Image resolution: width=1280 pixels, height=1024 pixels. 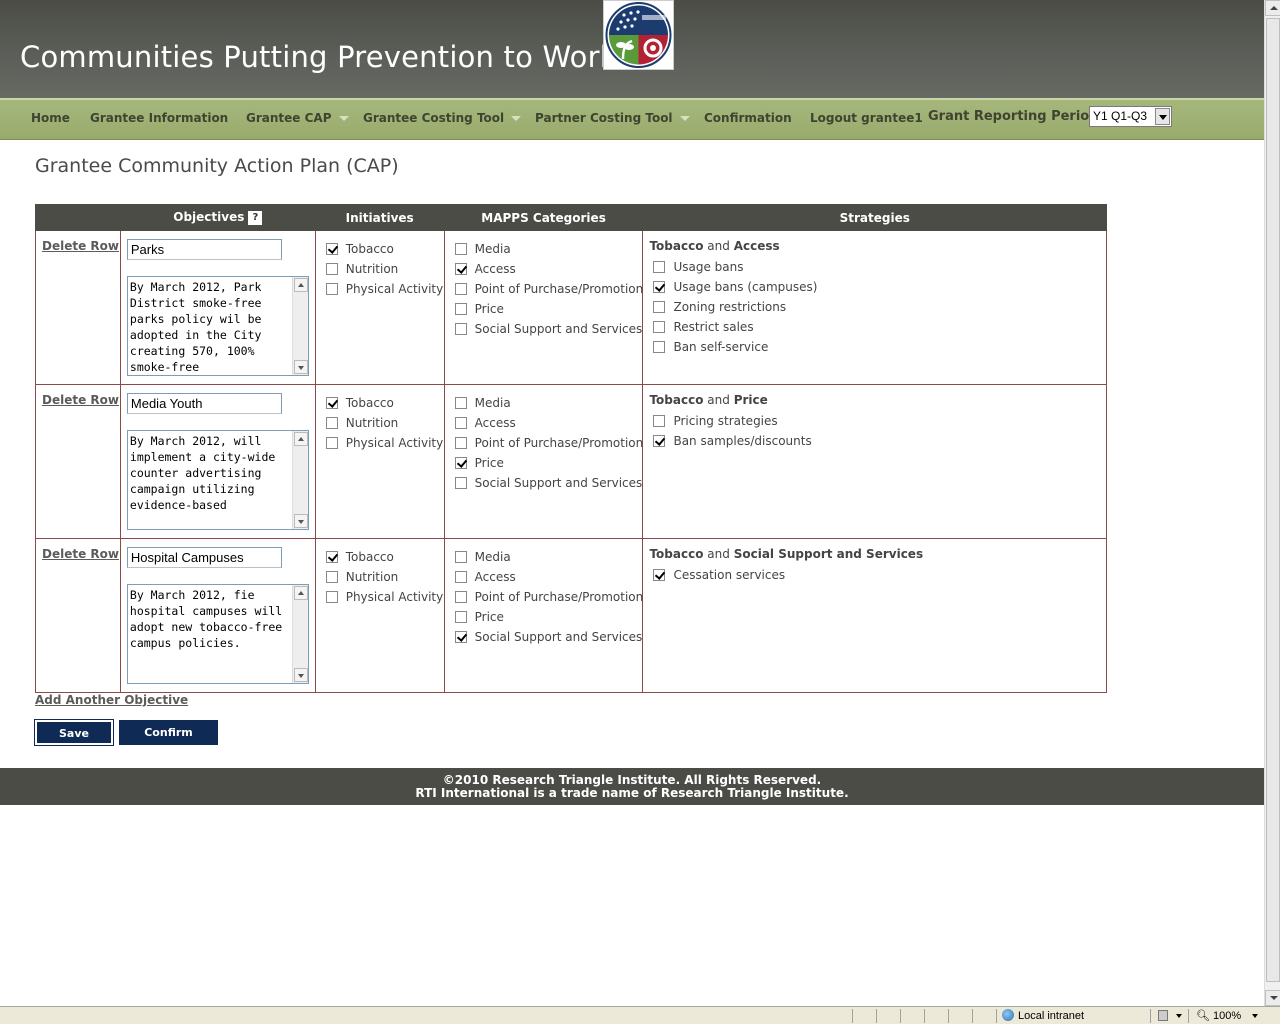 I want to click on zoom-control: 🔍︎ 100%, so click(x=1218, y=1015).